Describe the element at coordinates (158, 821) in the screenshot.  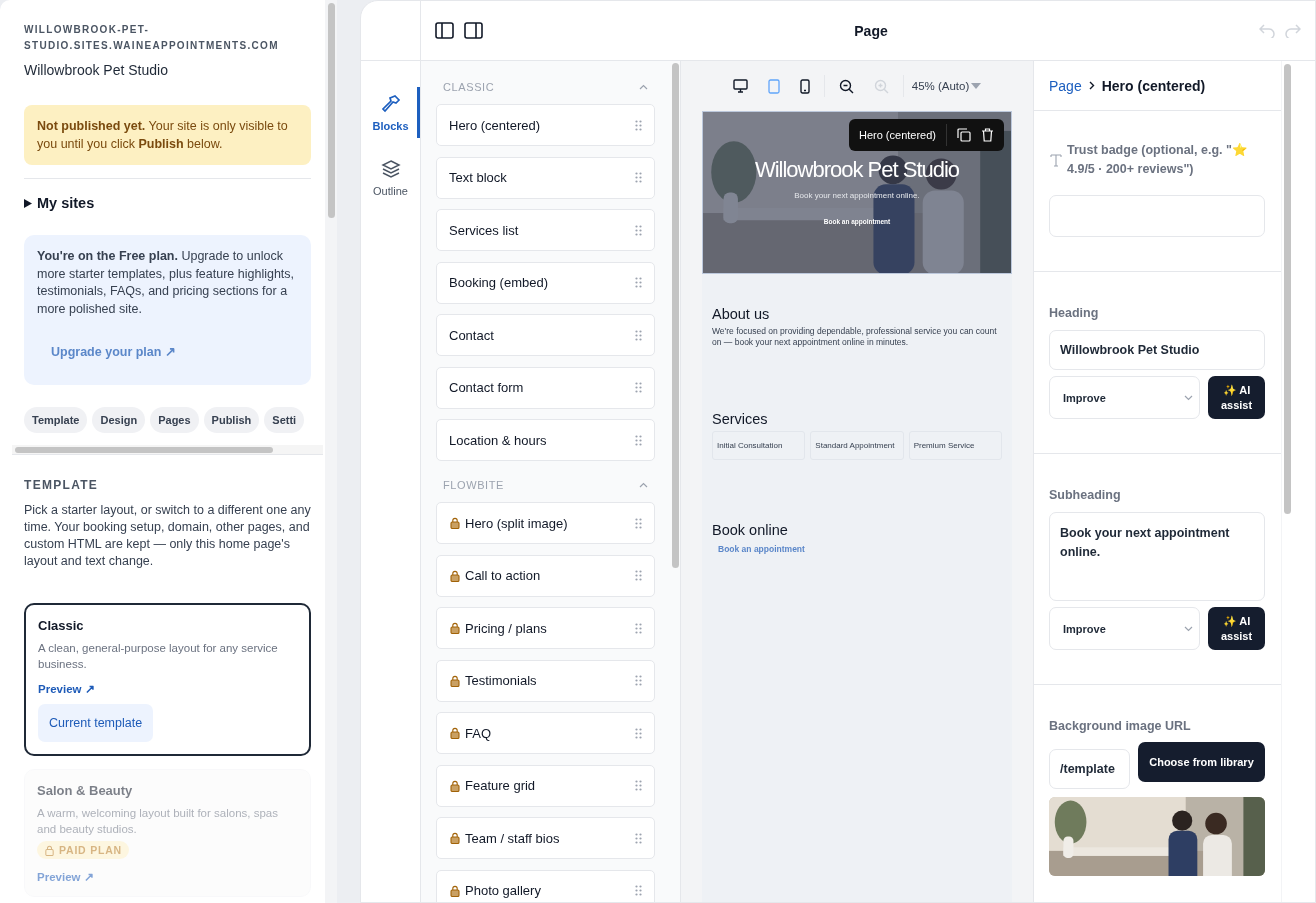
I see `template-description: A warm, welcoming layout built for salons, spas and beauty studios.` at that location.